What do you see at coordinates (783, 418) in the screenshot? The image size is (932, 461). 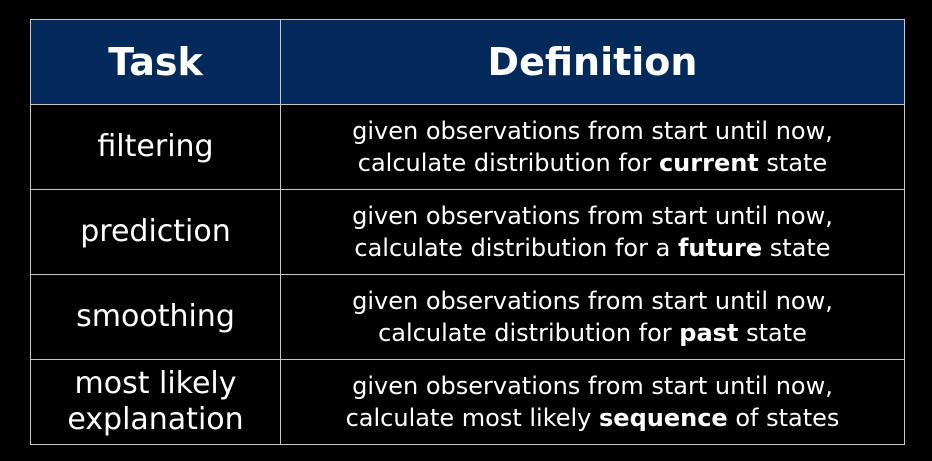 I see `definition-text: of states` at bounding box center [783, 418].